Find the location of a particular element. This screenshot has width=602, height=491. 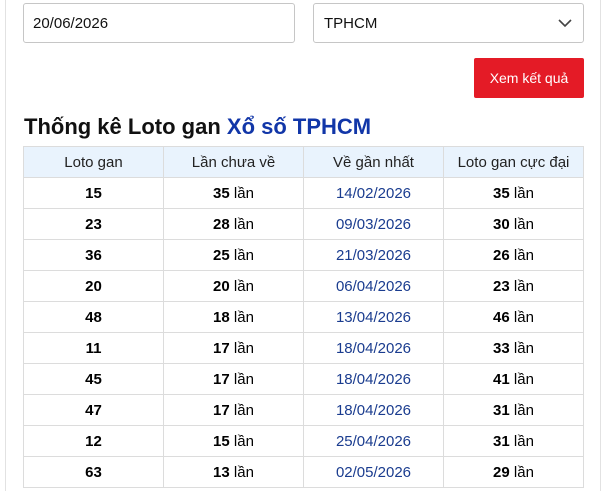

table-row: 12 15 lần 25/04/2026 31 lần is located at coordinates (303, 441).